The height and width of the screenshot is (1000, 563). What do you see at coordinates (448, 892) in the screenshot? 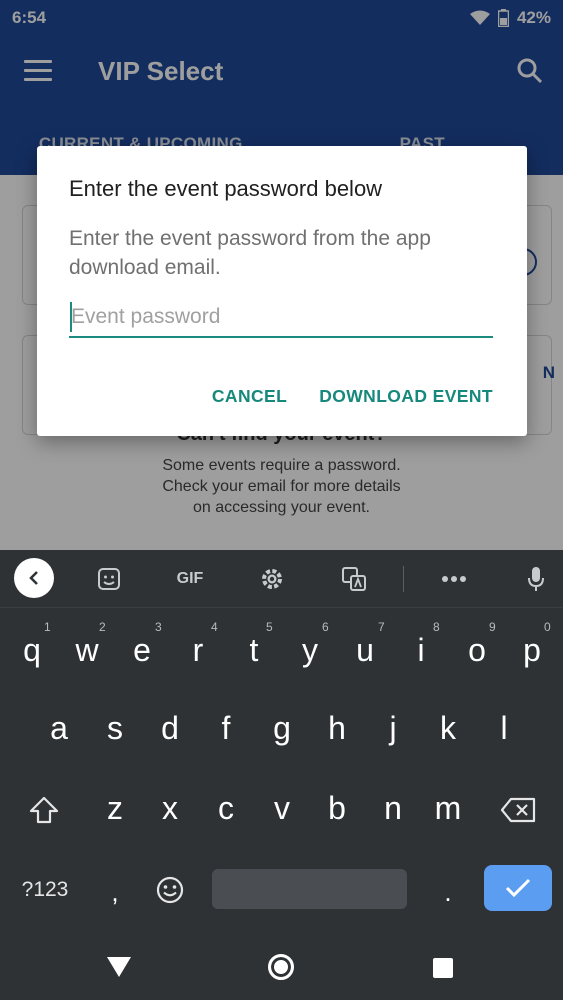
I see `key-period: .` at bounding box center [448, 892].